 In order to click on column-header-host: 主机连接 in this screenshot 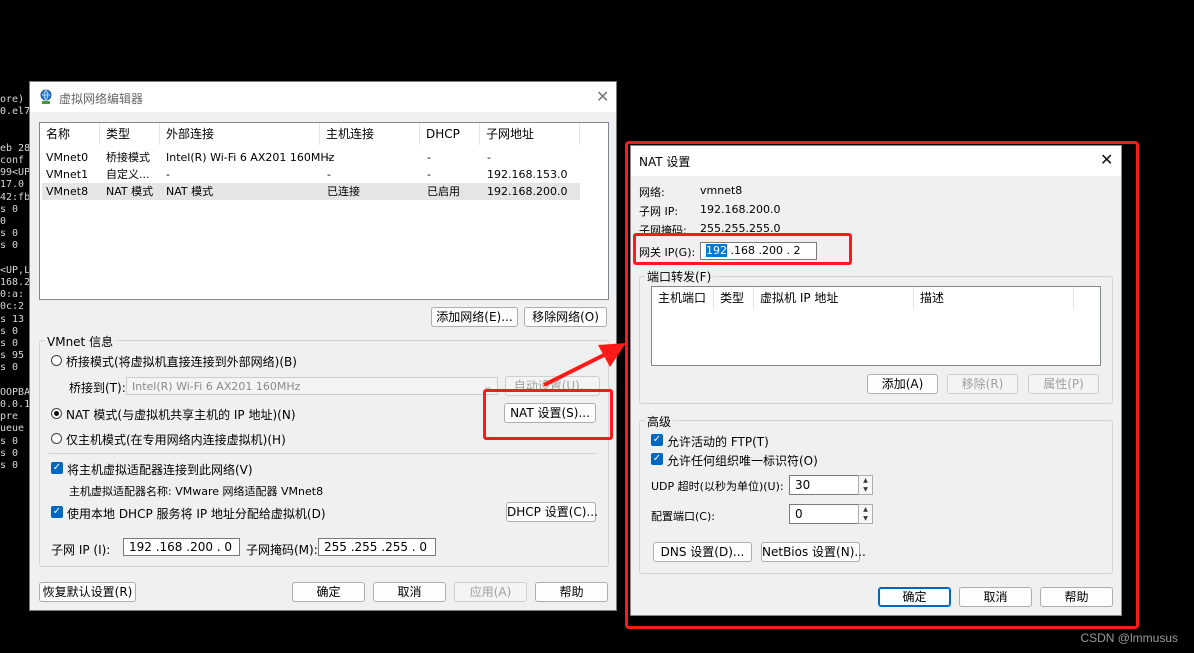, I will do `click(370, 134)`.